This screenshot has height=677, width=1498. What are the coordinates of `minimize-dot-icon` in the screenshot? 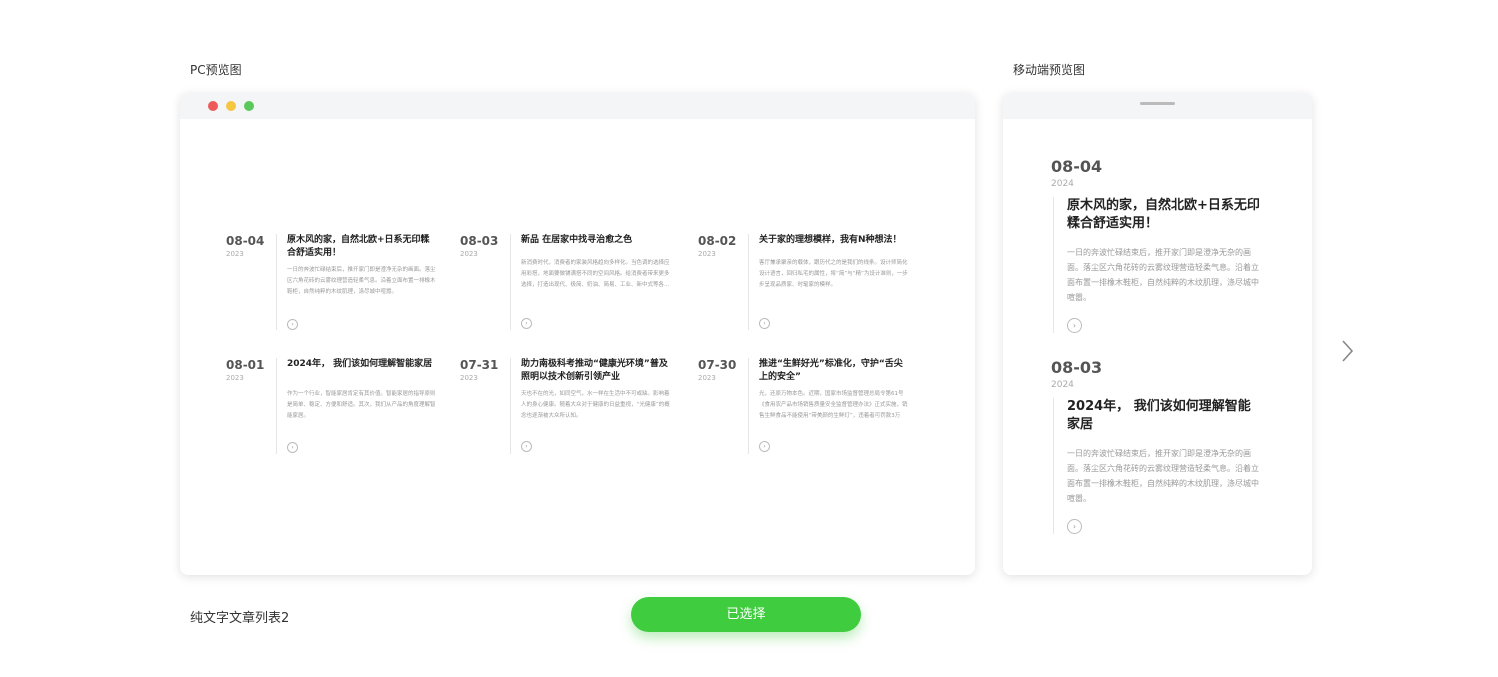 It's located at (231, 106).